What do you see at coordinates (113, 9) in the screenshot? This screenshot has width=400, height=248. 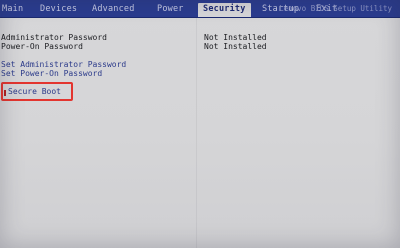 I see `tab-advanced: Advanced` at bounding box center [113, 9].